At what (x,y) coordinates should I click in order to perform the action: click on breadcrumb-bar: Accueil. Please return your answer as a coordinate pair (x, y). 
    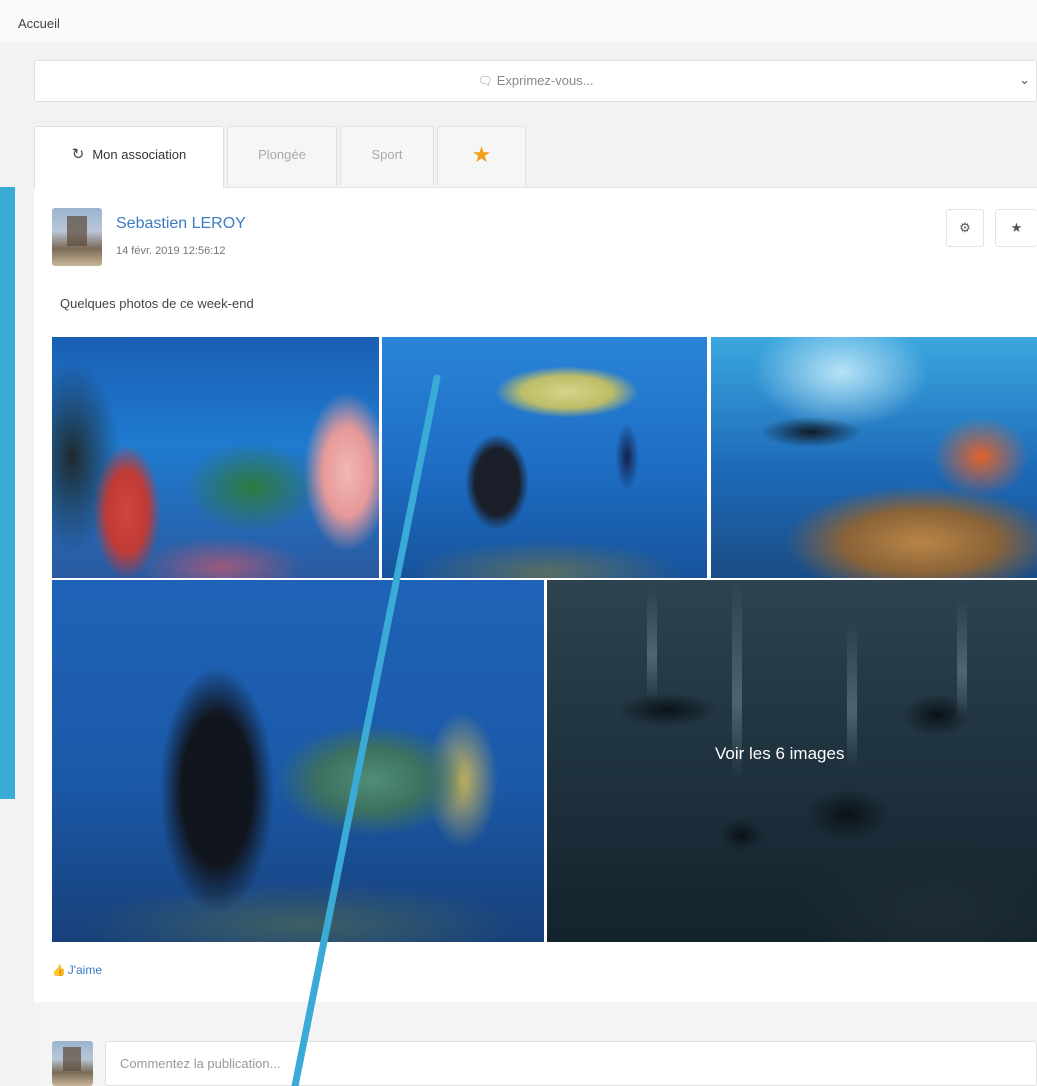
    Looking at the image, I should click on (518, 21).